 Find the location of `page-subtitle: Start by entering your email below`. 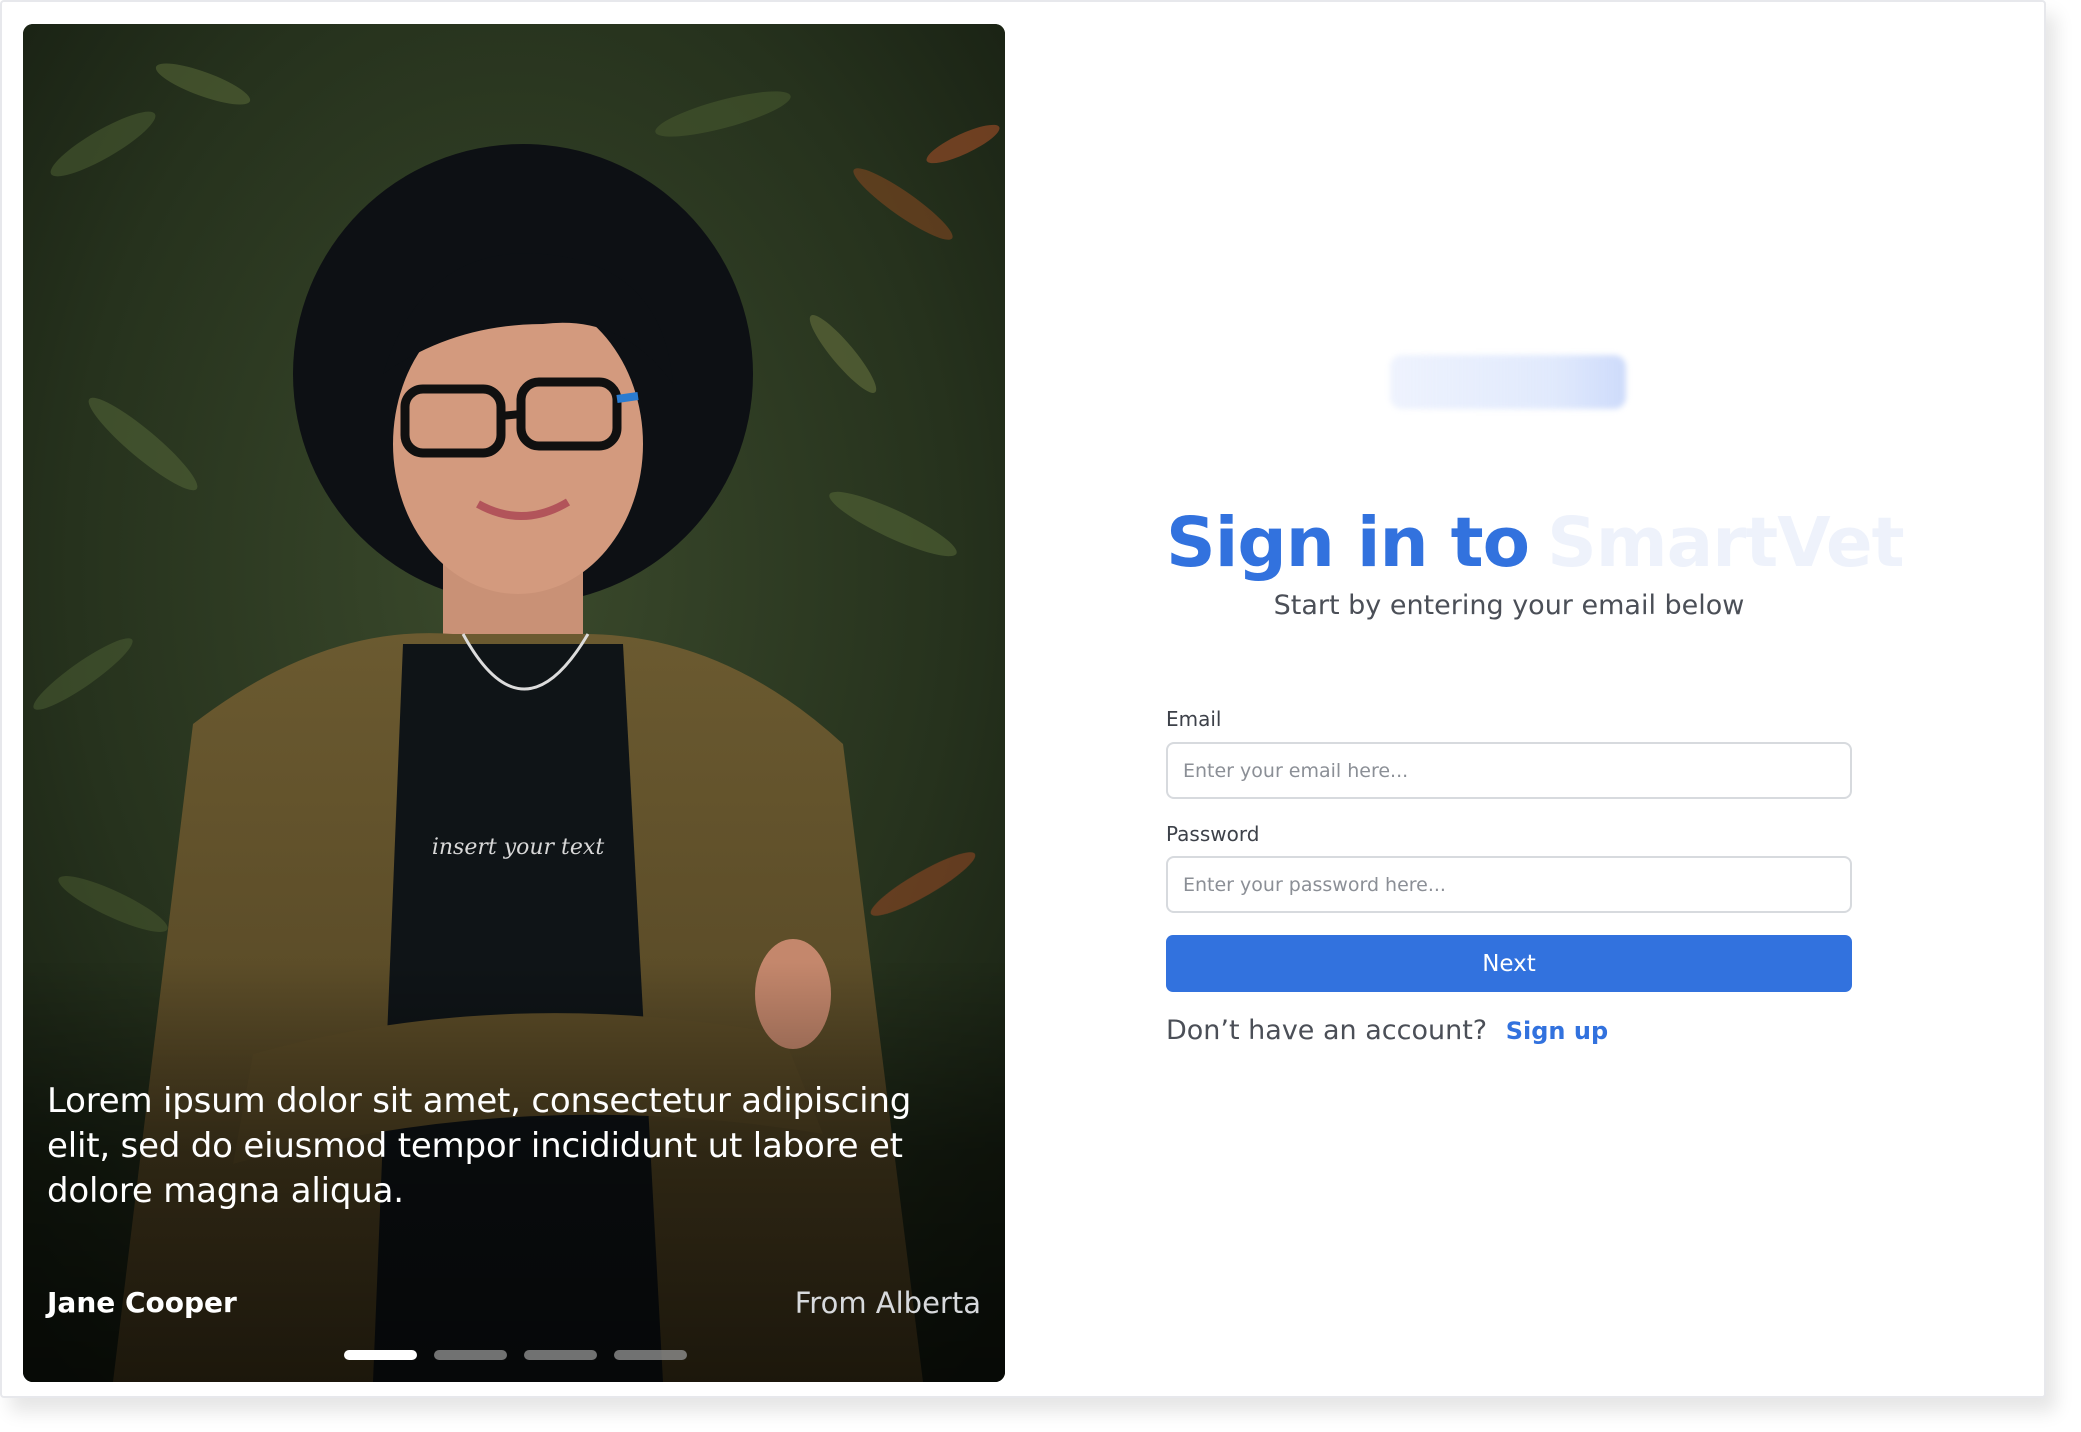

page-subtitle: Start by entering your email below is located at coordinates (1509, 605).